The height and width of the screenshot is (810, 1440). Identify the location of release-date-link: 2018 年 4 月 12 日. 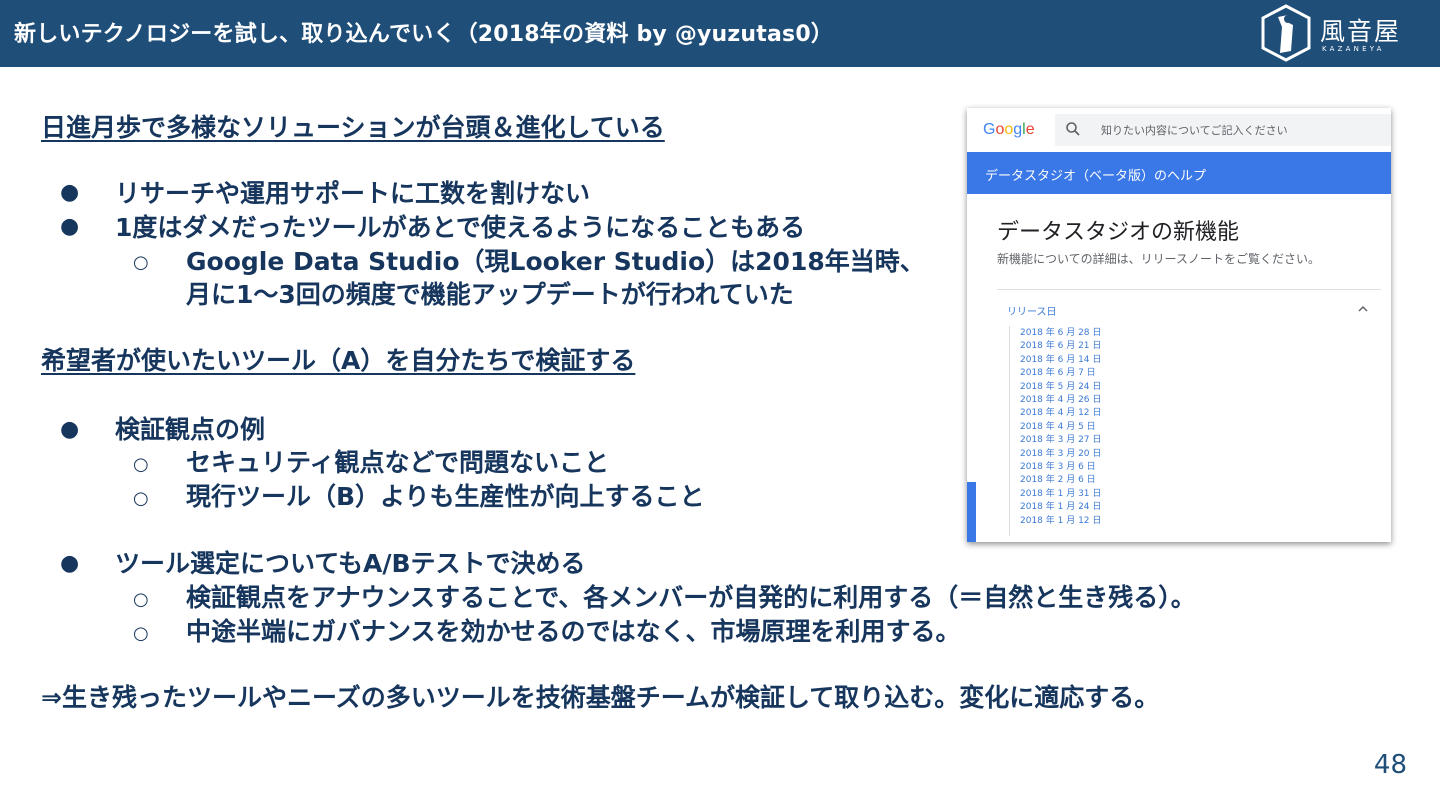
(1060, 413).